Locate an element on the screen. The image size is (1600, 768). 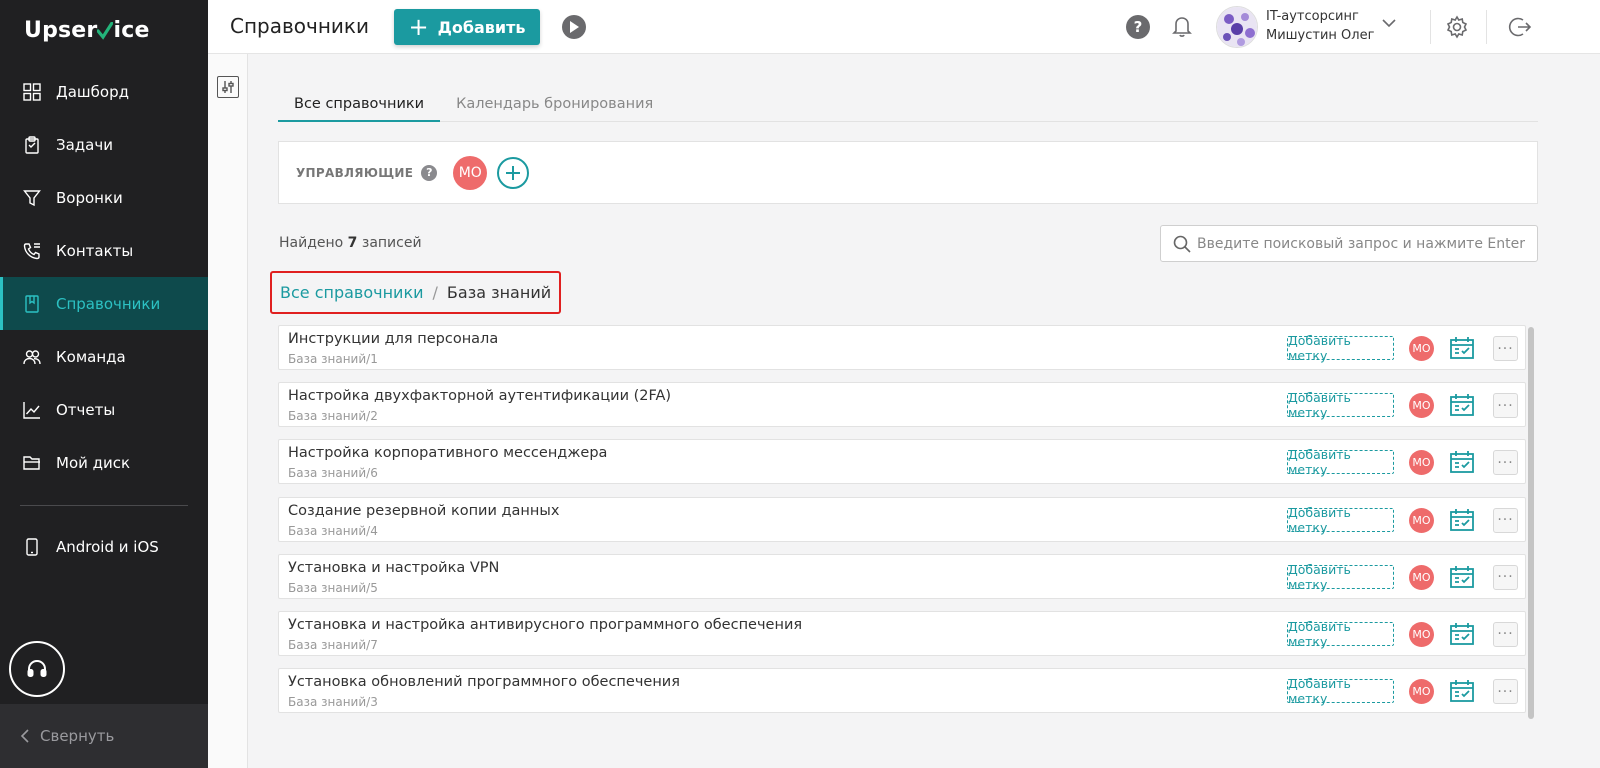
found-count: 7 is located at coordinates (352, 243).